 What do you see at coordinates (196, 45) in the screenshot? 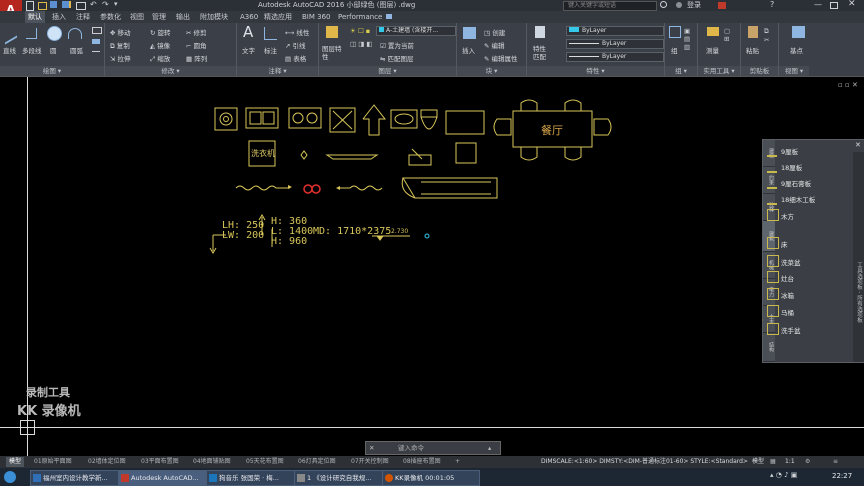
I see `fillet-button: ⌐ 圆角` at bounding box center [196, 45].